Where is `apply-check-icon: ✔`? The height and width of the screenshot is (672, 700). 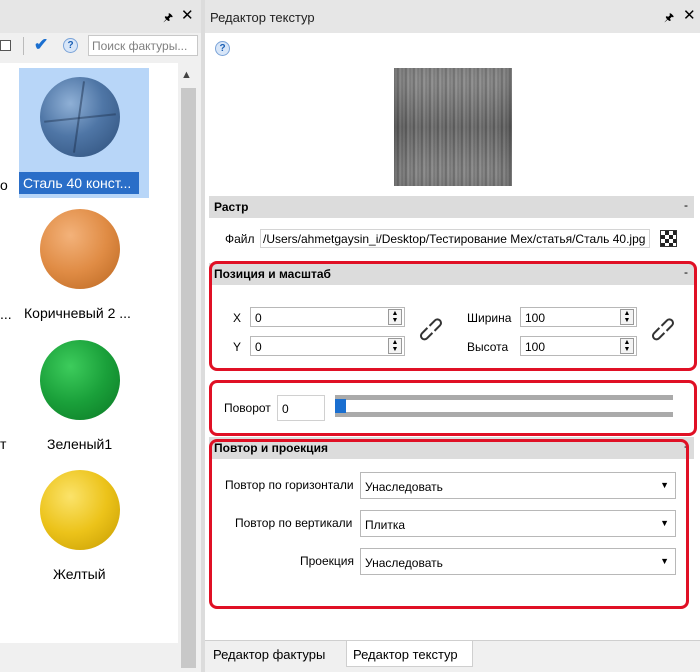
apply-check-icon: ✔ is located at coordinates (41, 45).